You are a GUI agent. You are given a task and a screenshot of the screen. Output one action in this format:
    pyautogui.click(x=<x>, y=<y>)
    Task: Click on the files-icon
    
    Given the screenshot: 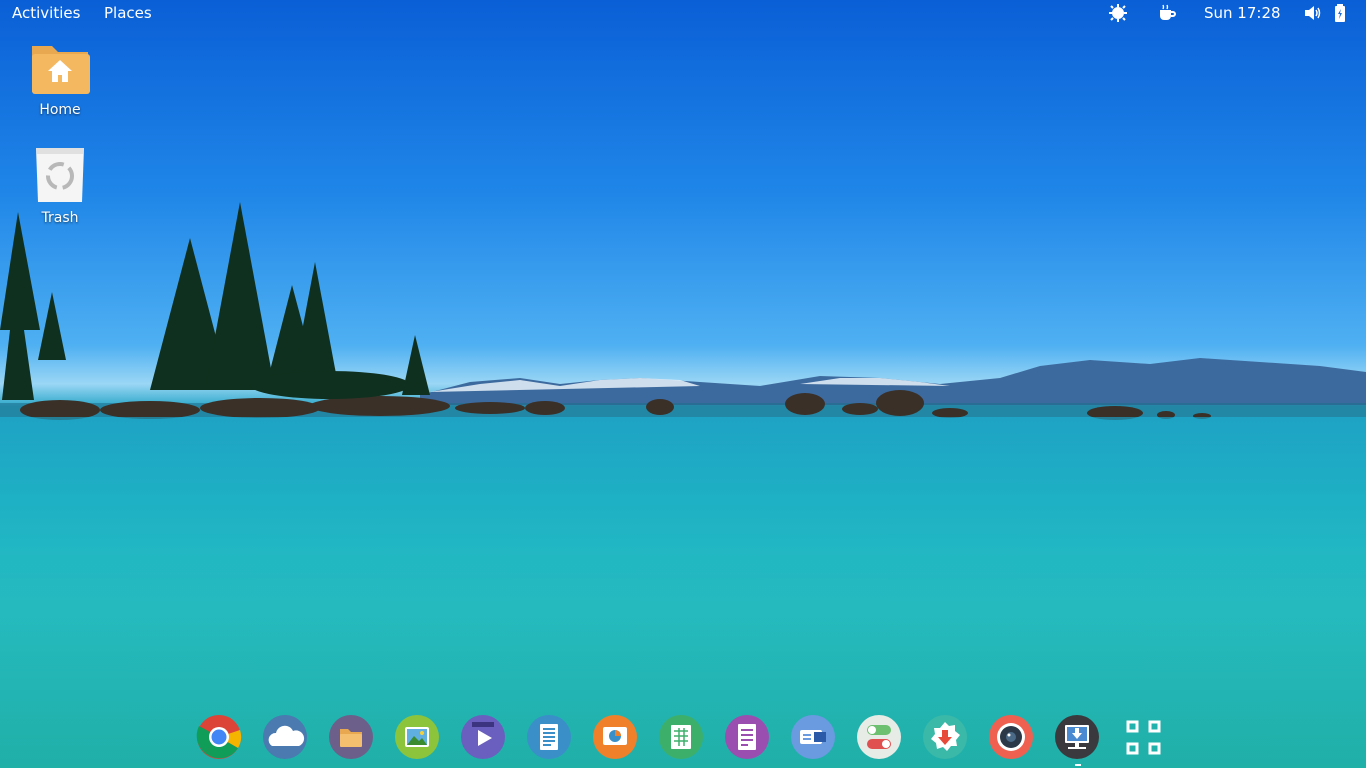 What is the action you would take?
    pyautogui.click(x=351, y=737)
    